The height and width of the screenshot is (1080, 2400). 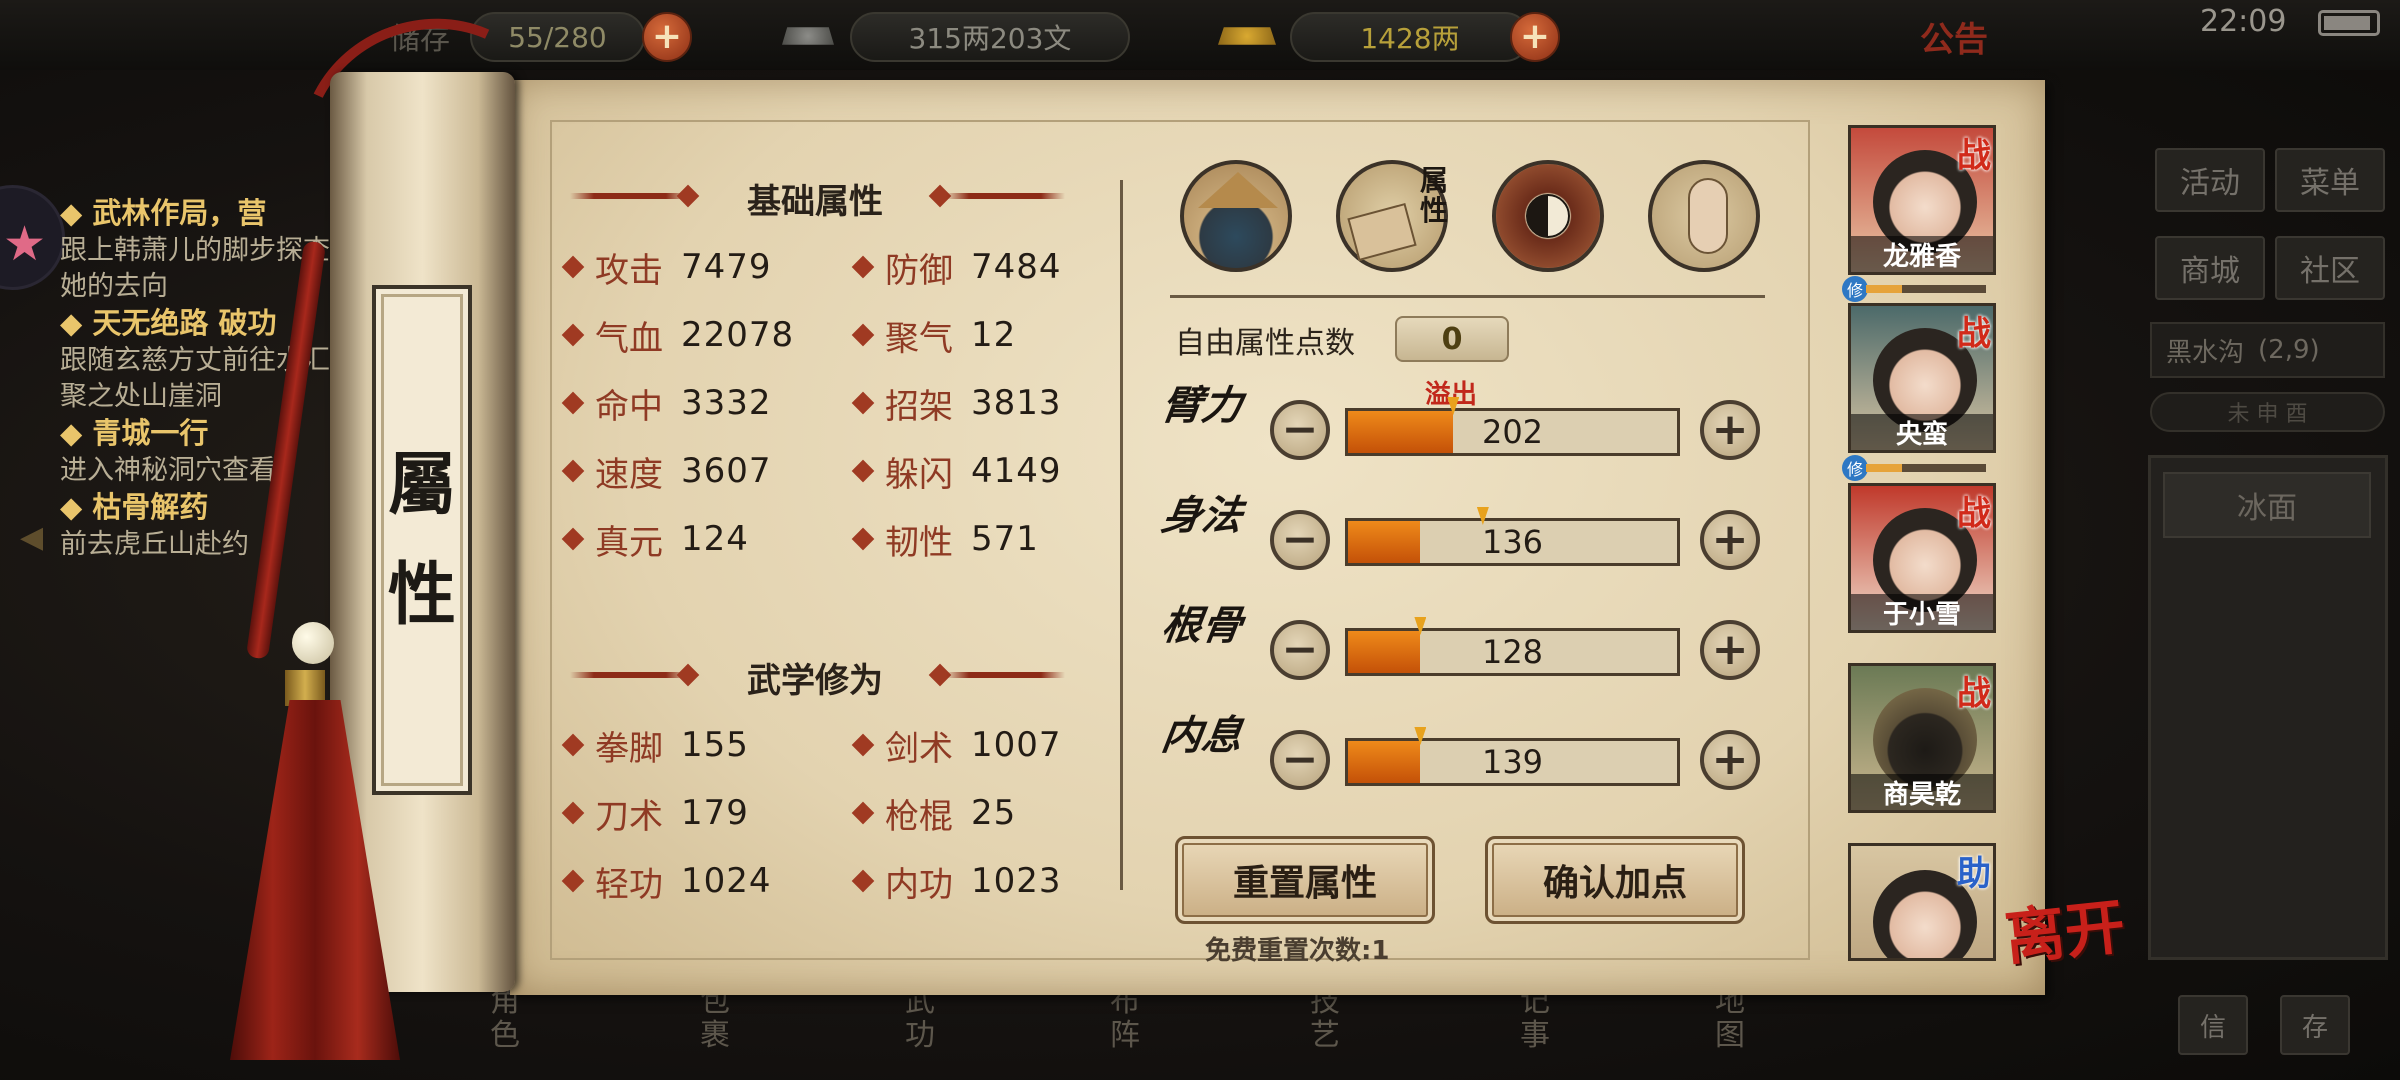 I want to click on quest-desc: 前去虎丘山赴约, so click(x=154, y=544).